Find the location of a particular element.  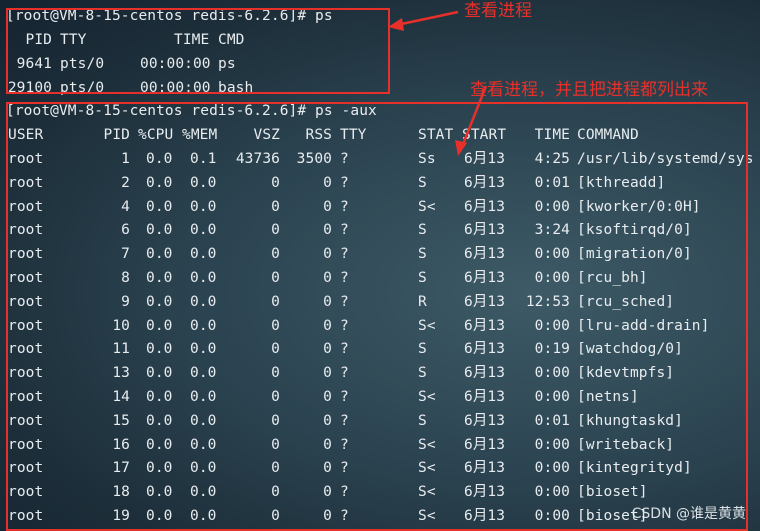

watermark: CSDN @谁是黄黄 is located at coordinates (688, 514).